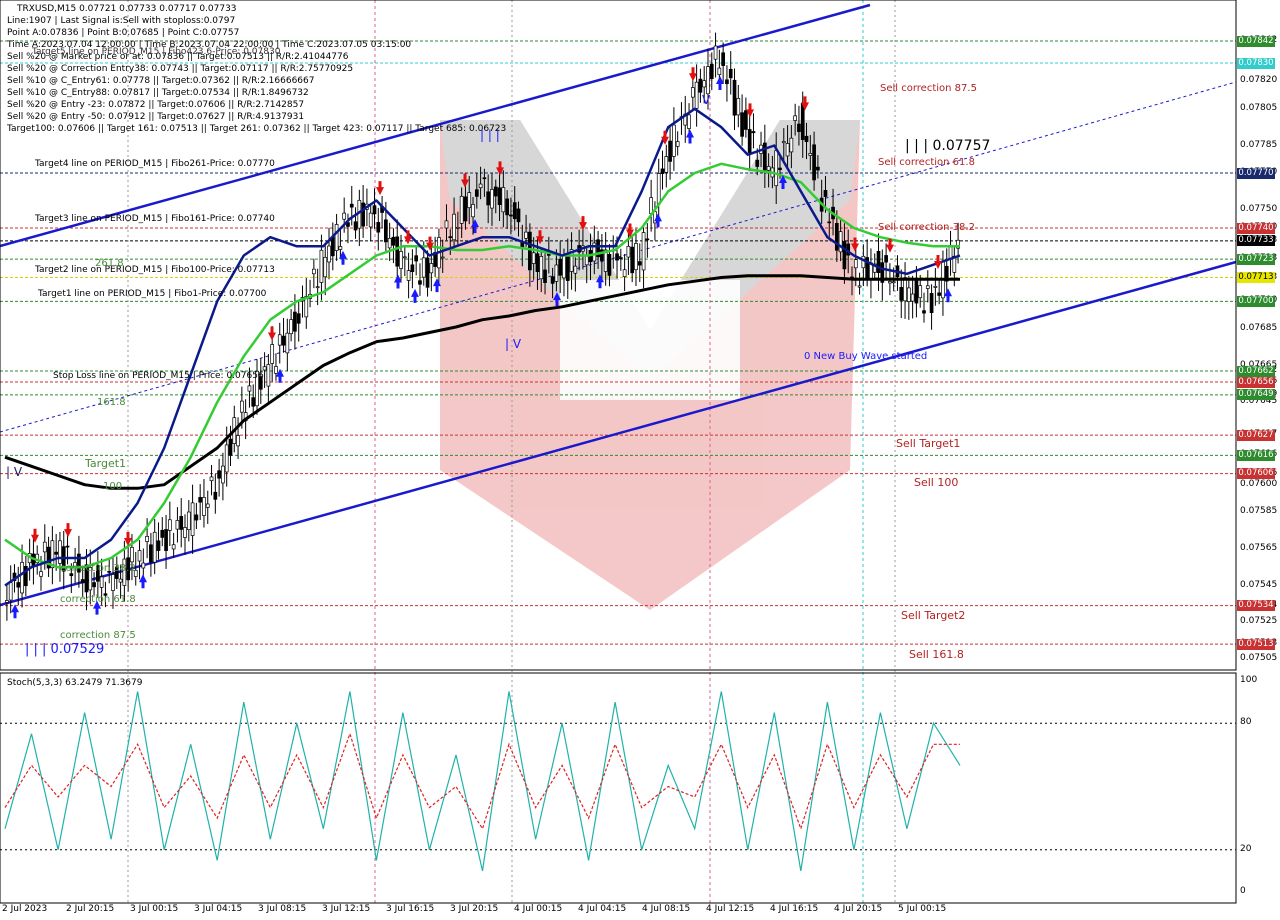  What do you see at coordinates (1256, 228) in the screenshot?
I see `price-tag: 0.07740` at bounding box center [1256, 228].